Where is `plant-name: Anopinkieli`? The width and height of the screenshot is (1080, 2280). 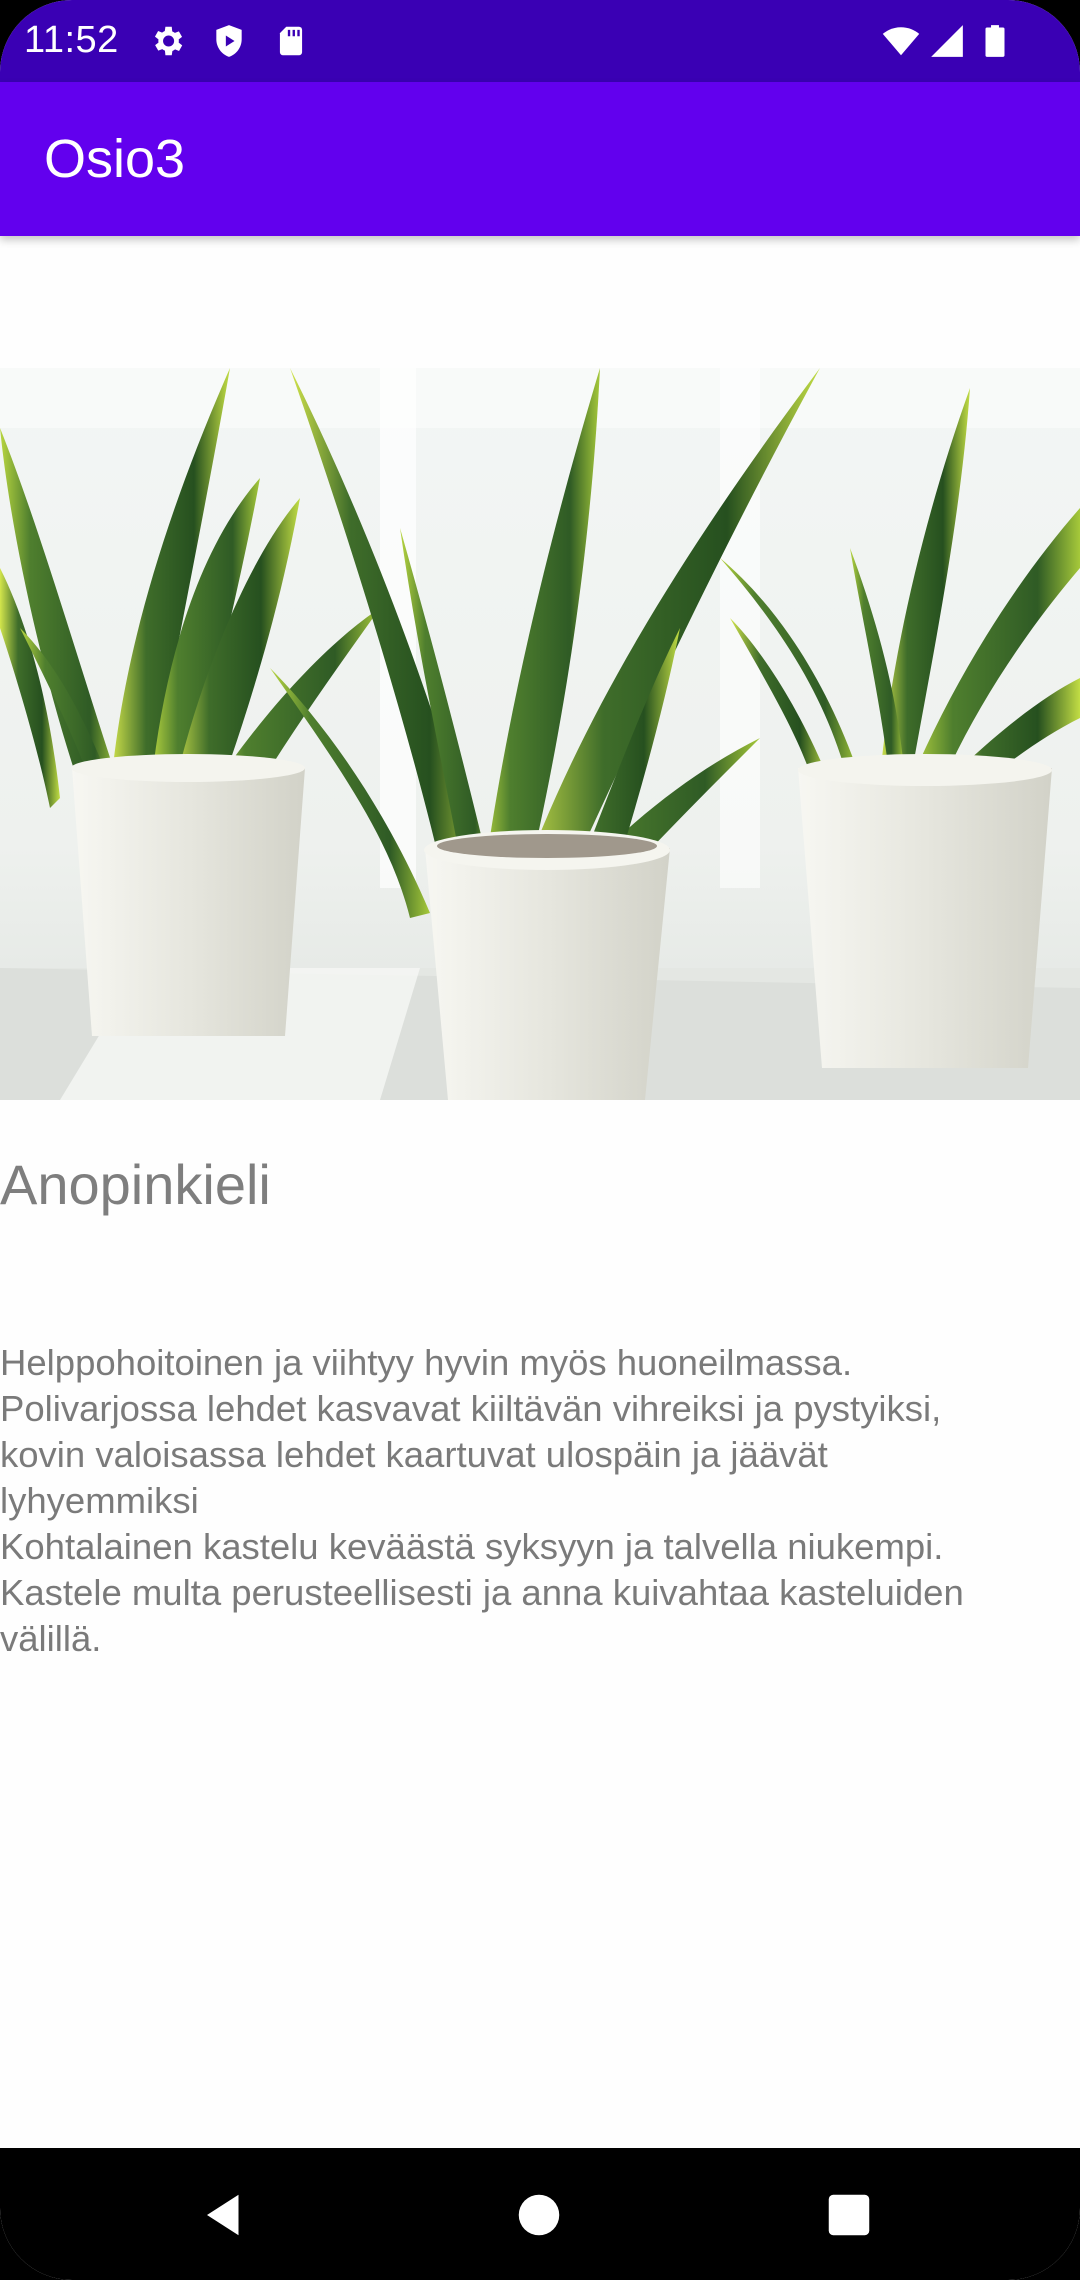 plant-name: Anopinkieli is located at coordinates (135, 1184).